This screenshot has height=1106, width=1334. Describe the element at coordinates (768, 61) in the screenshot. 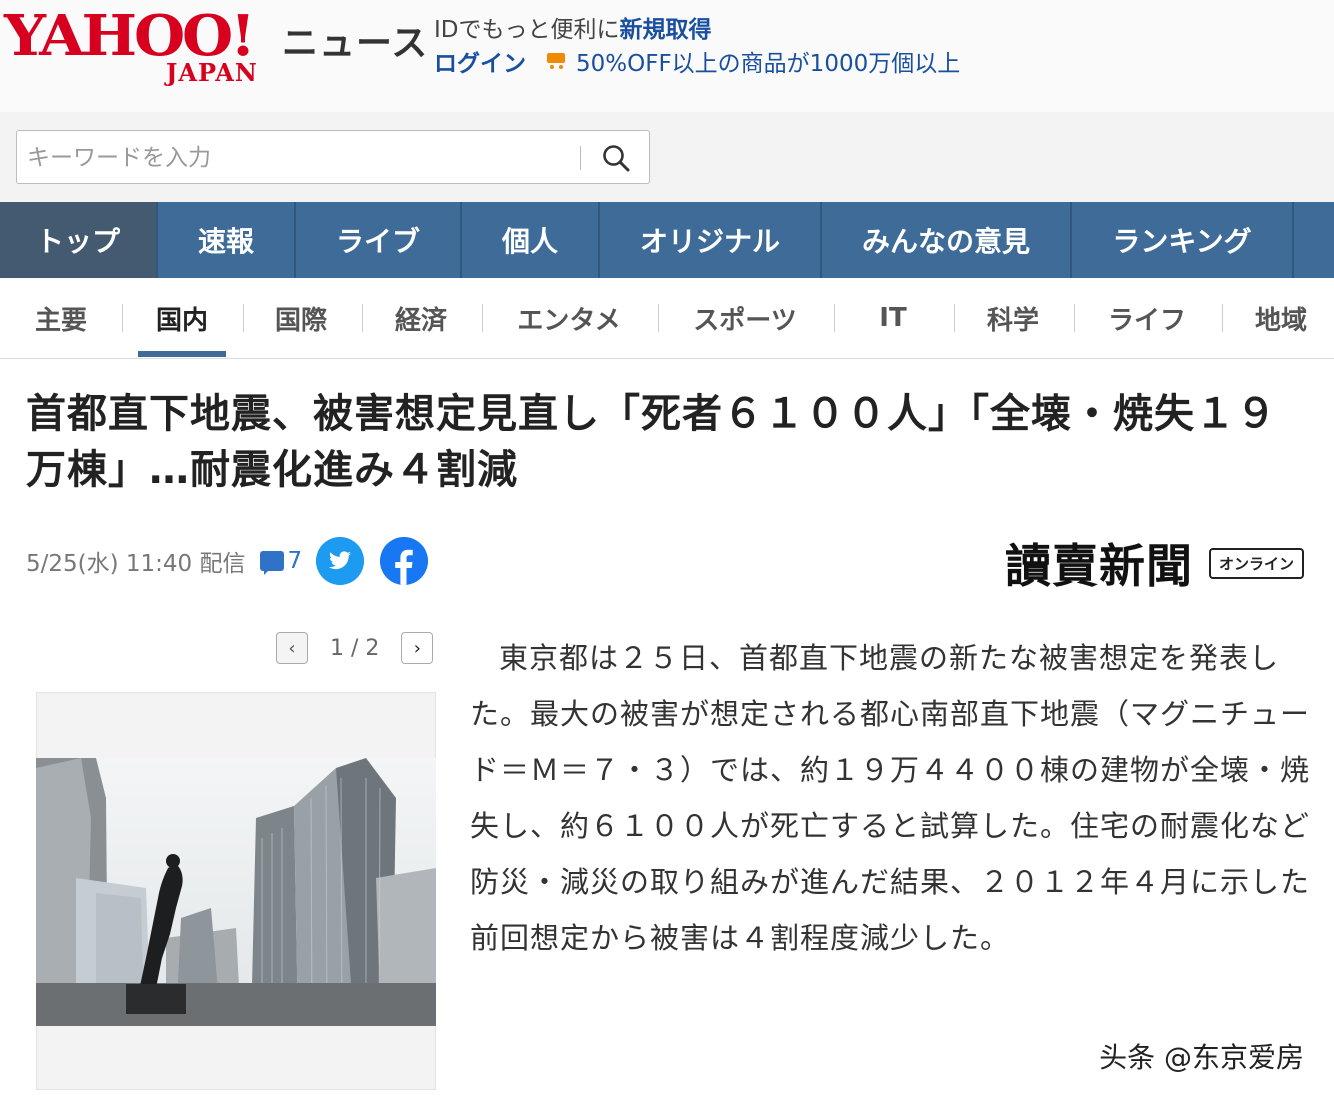

I see `sale-link: 50%OFF以上の商品が1000万個以上` at that location.